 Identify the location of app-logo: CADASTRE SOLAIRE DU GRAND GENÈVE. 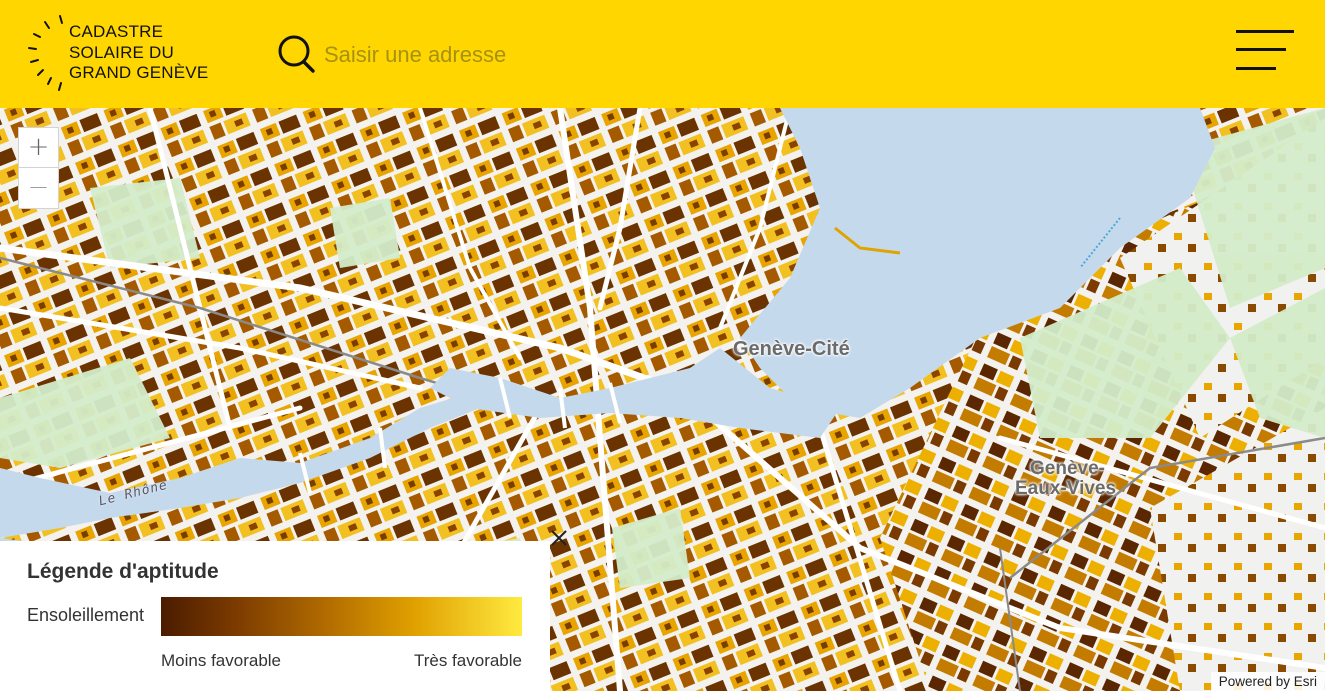
(126, 54).